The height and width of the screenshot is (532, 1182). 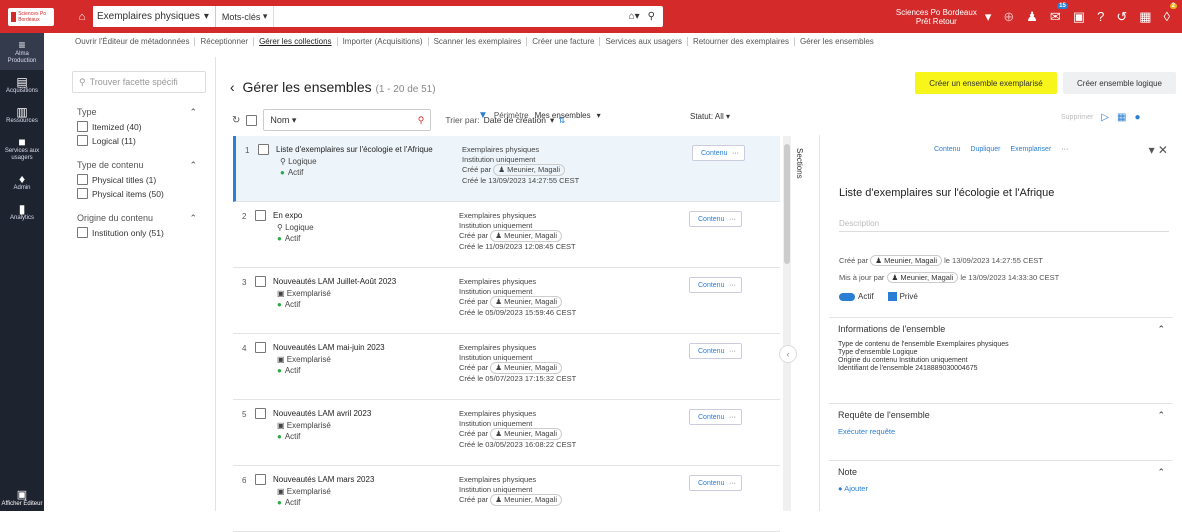 What do you see at coordinates (1005, 431) in the screenshot?
I see `run-query-link: Exécuter requête` at bounding box center [1005, 431].